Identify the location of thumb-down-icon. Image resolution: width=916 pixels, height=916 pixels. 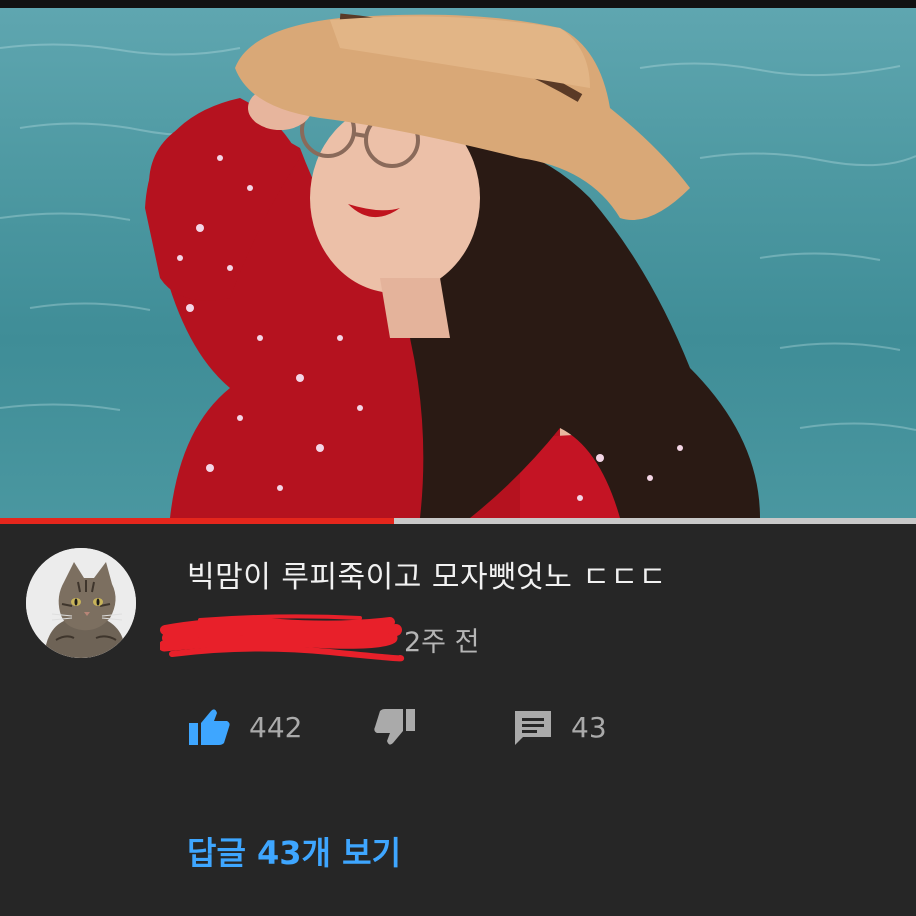
(394, 727).